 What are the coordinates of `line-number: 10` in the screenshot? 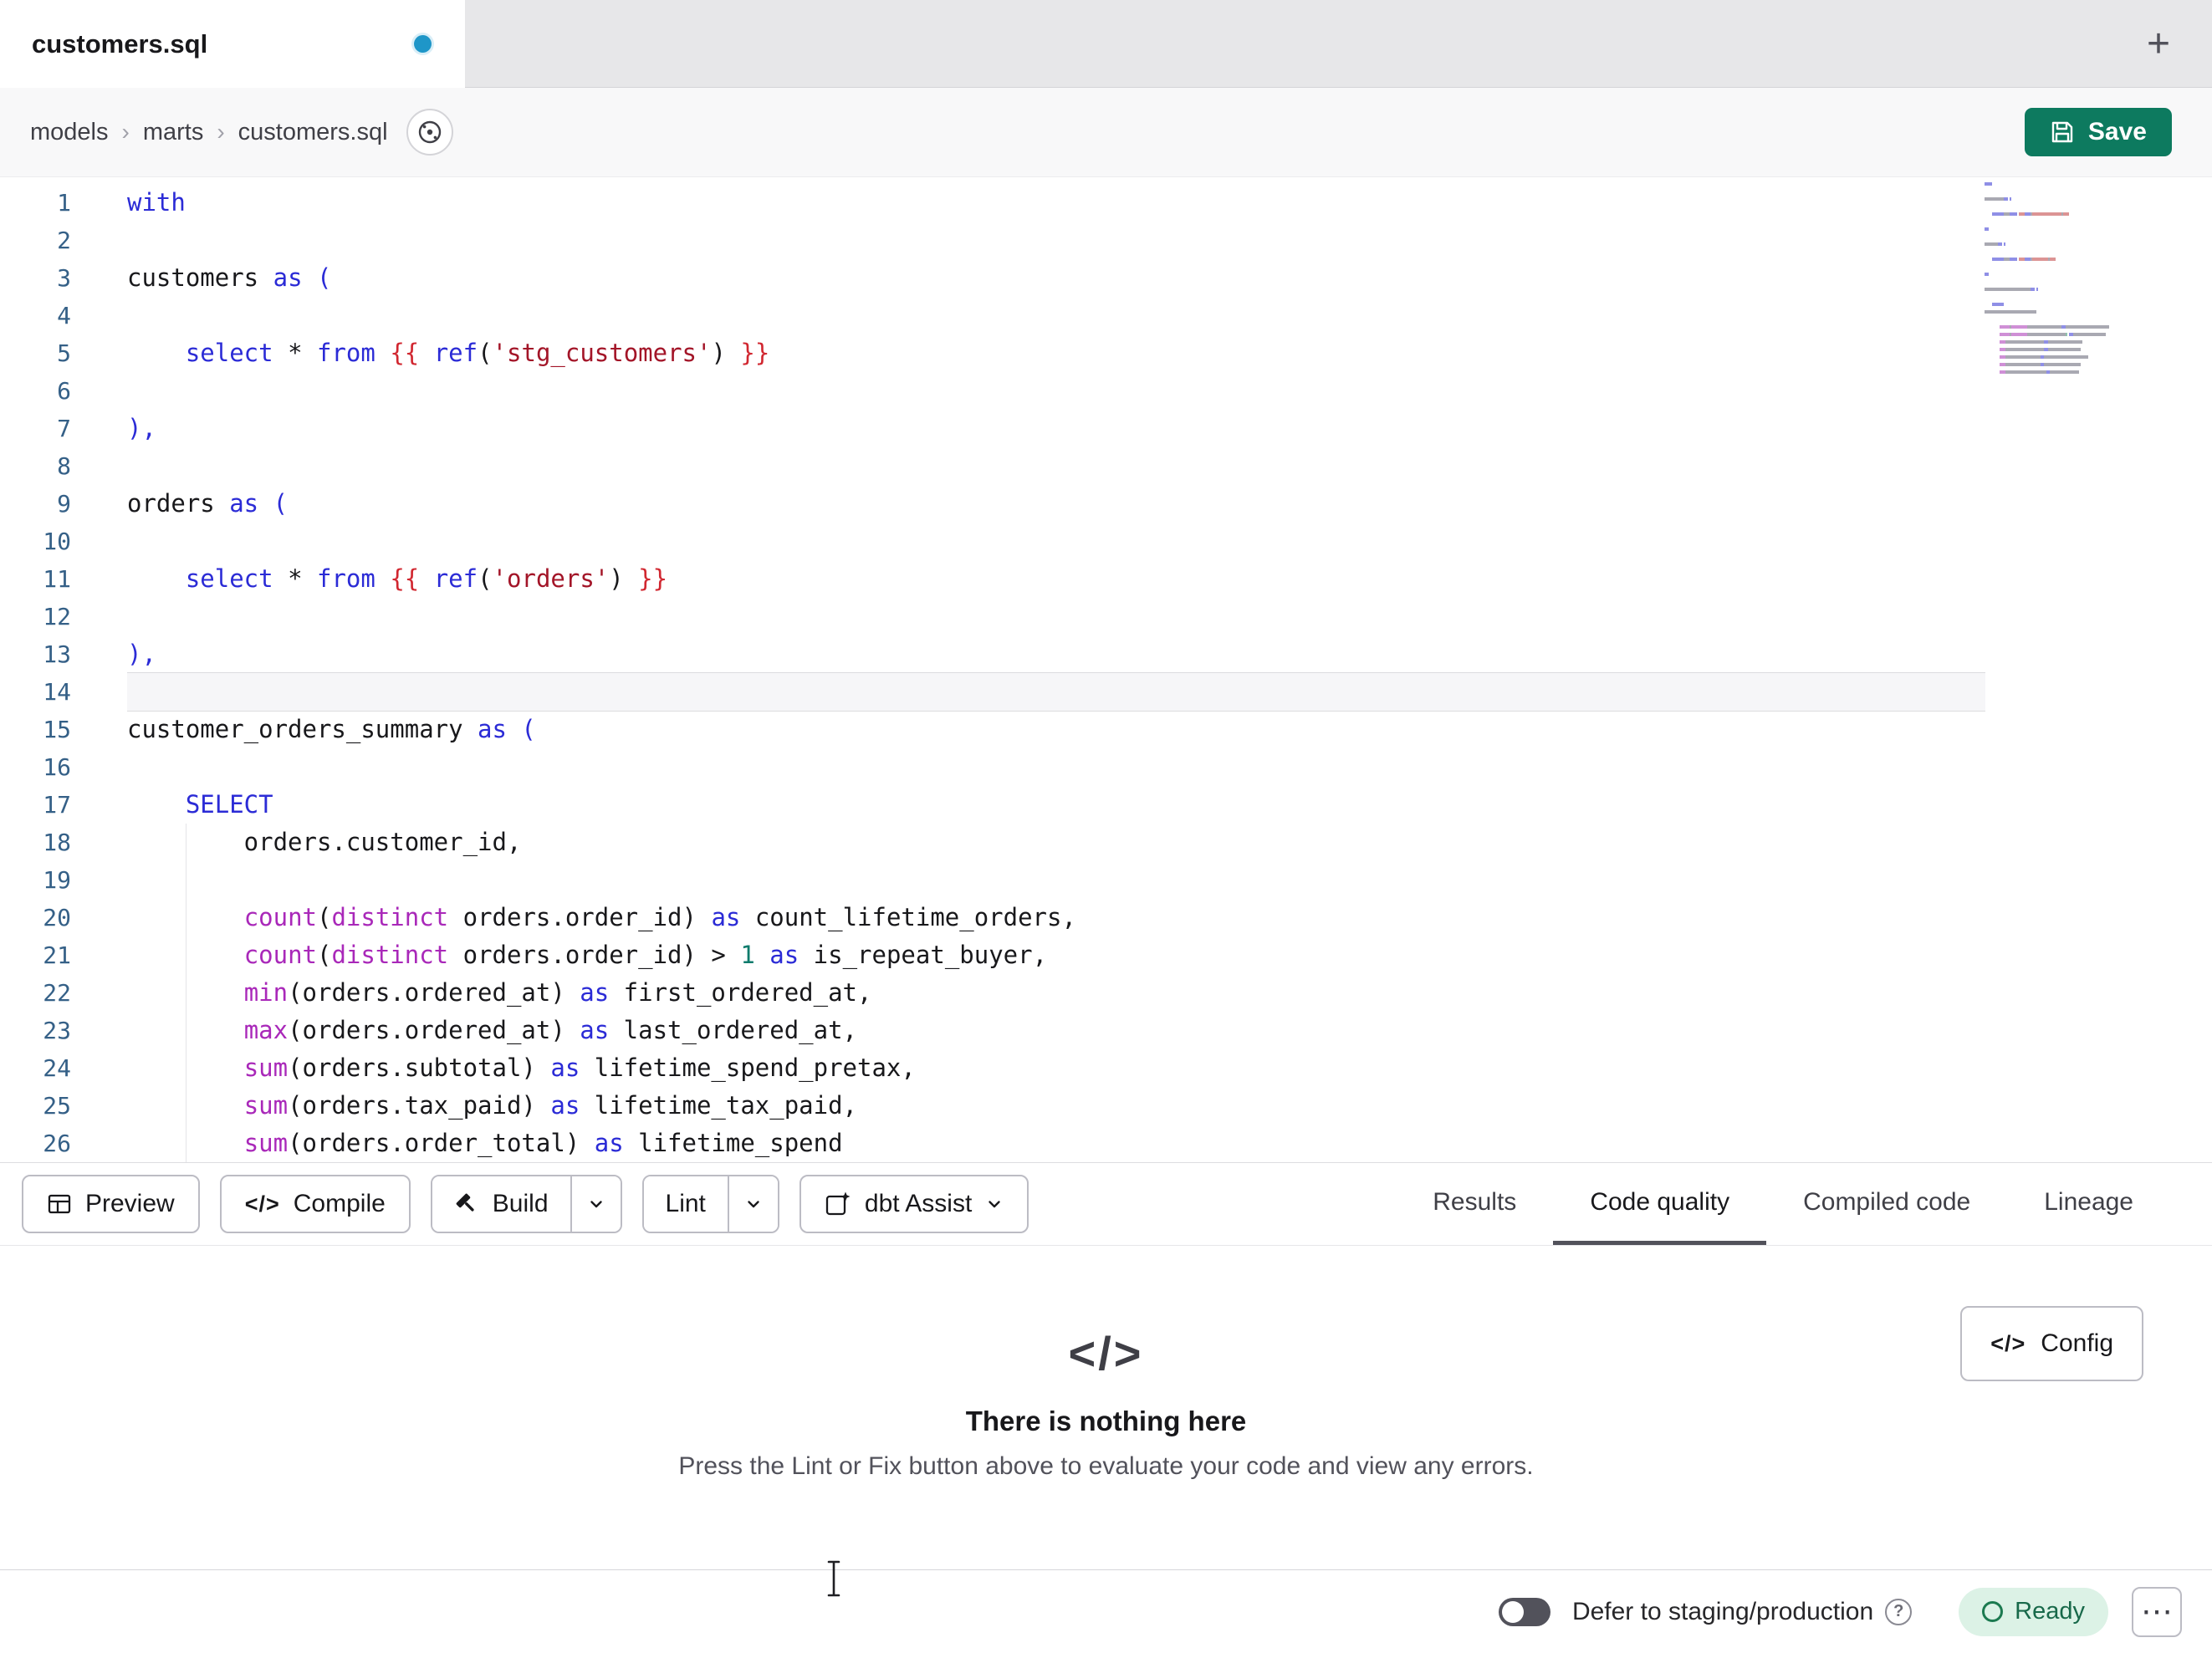 It's located at (57, 541).